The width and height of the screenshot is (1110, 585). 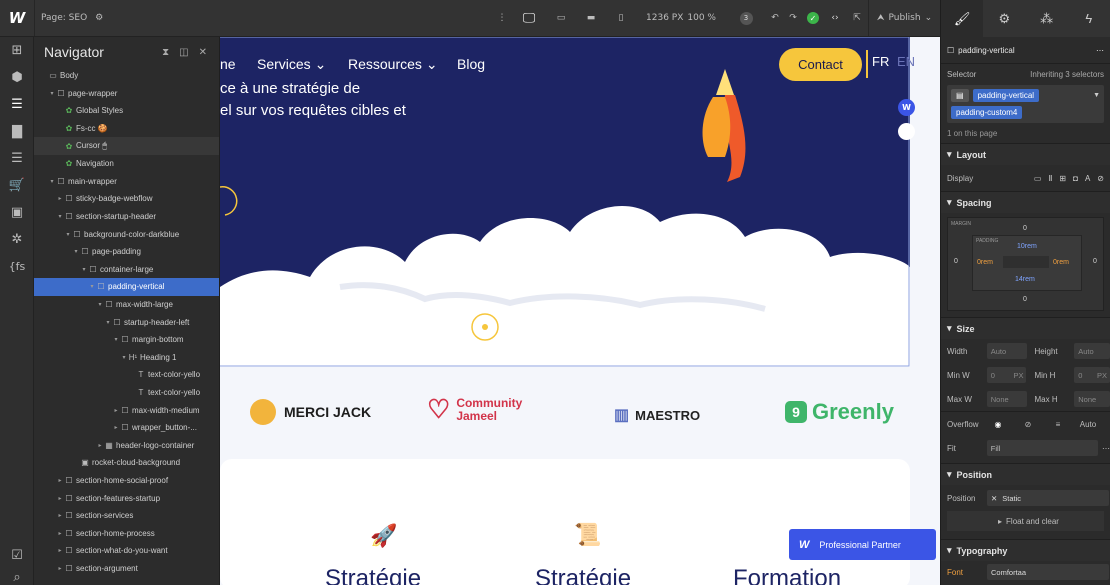 I want to click on finsweet-extension-icon: {fs, so click(x=17, y=266).